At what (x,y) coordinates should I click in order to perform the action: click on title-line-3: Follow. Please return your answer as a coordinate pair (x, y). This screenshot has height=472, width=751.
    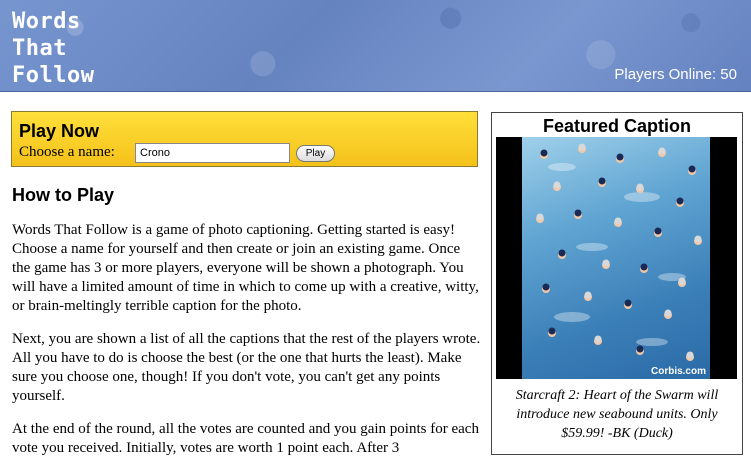
    Looking at the image, I should click on (53, 75).